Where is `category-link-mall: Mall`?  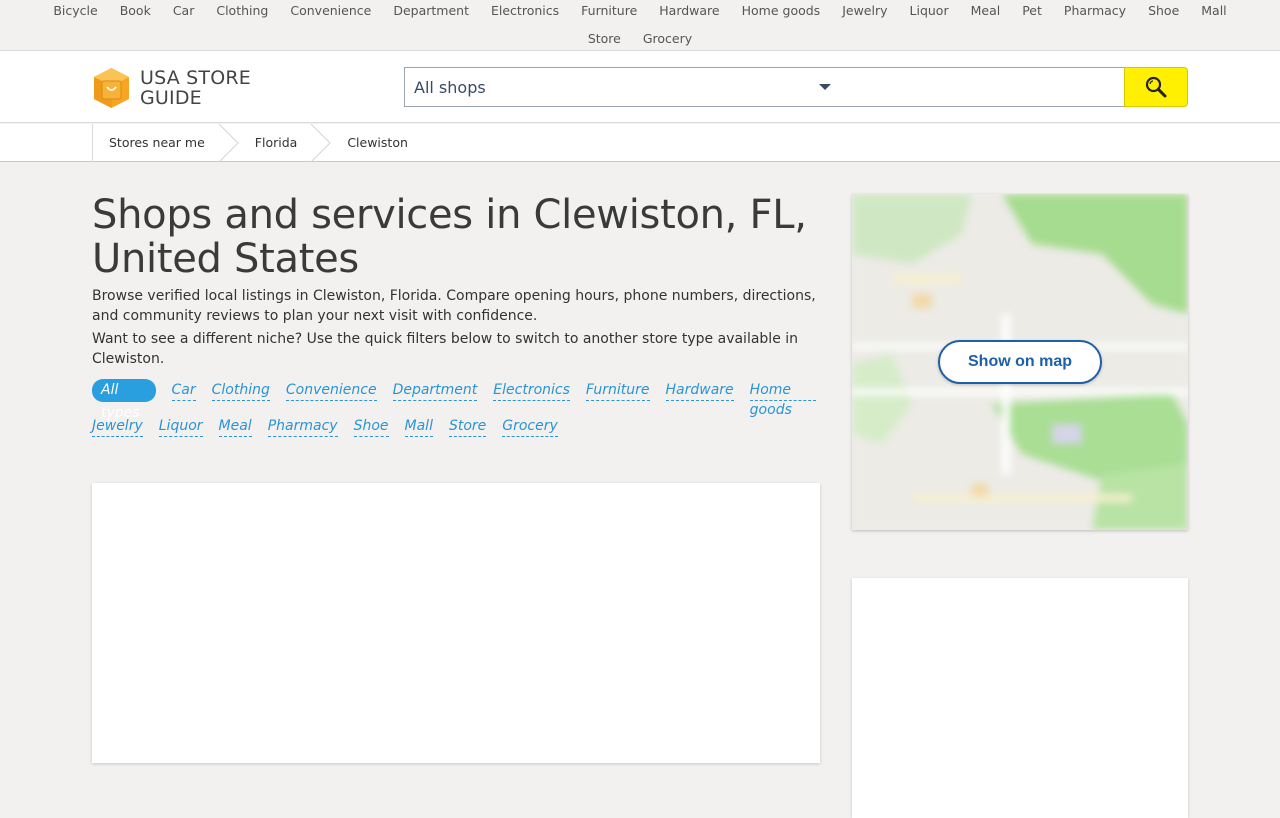
category-link-mall: Mall is located at coordinates (1213, 11).